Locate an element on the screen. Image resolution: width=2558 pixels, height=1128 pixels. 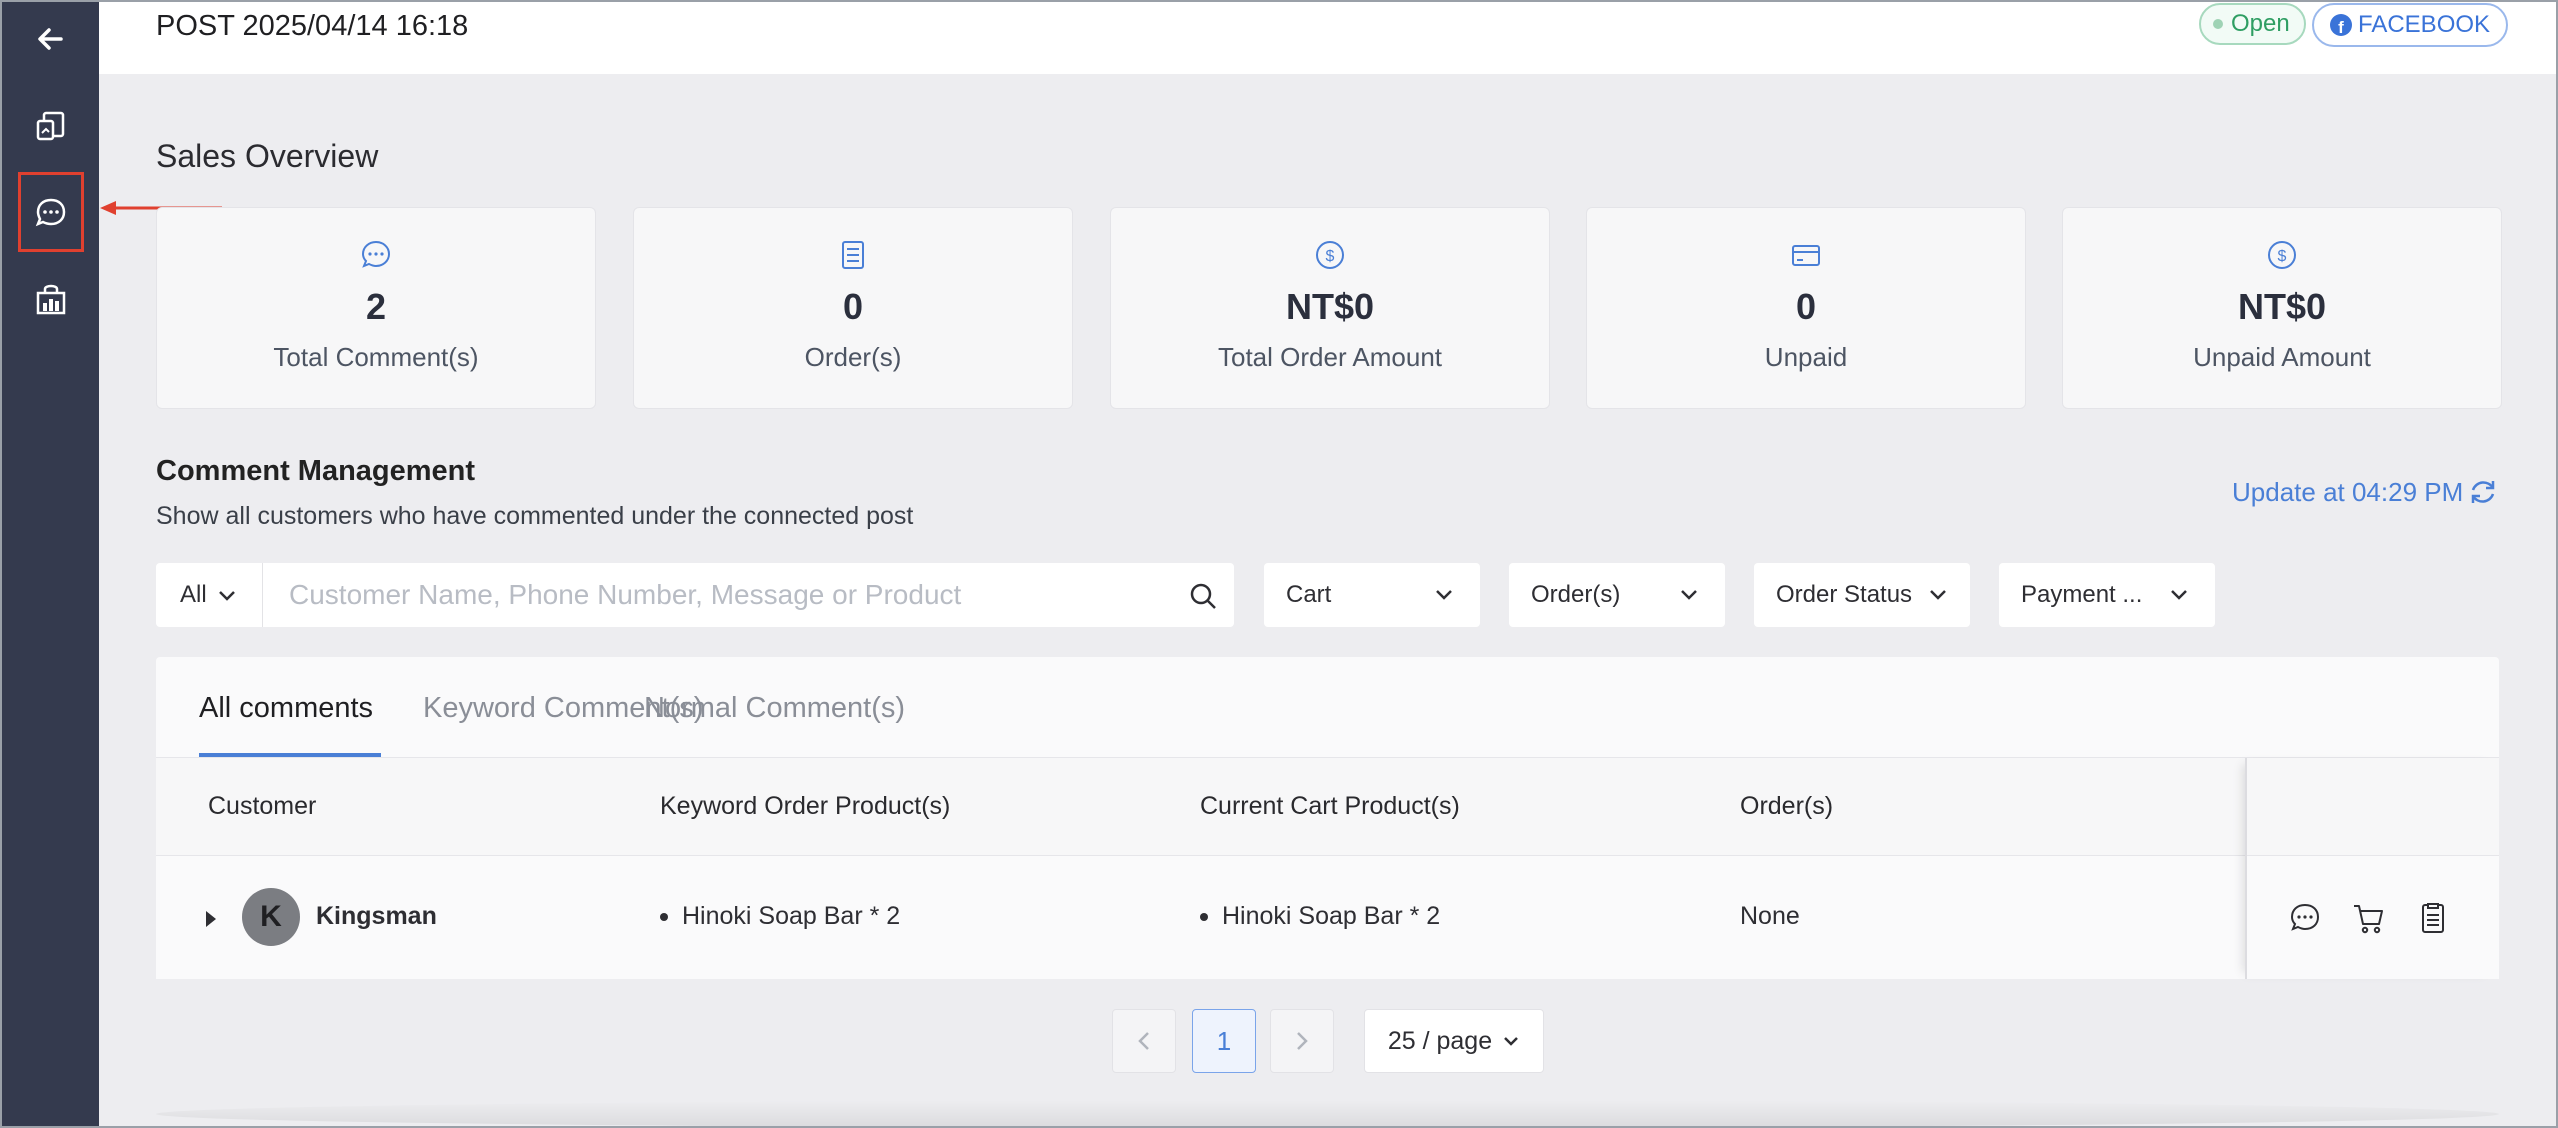
order-status-filter-label: Order Status is located at coordinates (1844, 594).